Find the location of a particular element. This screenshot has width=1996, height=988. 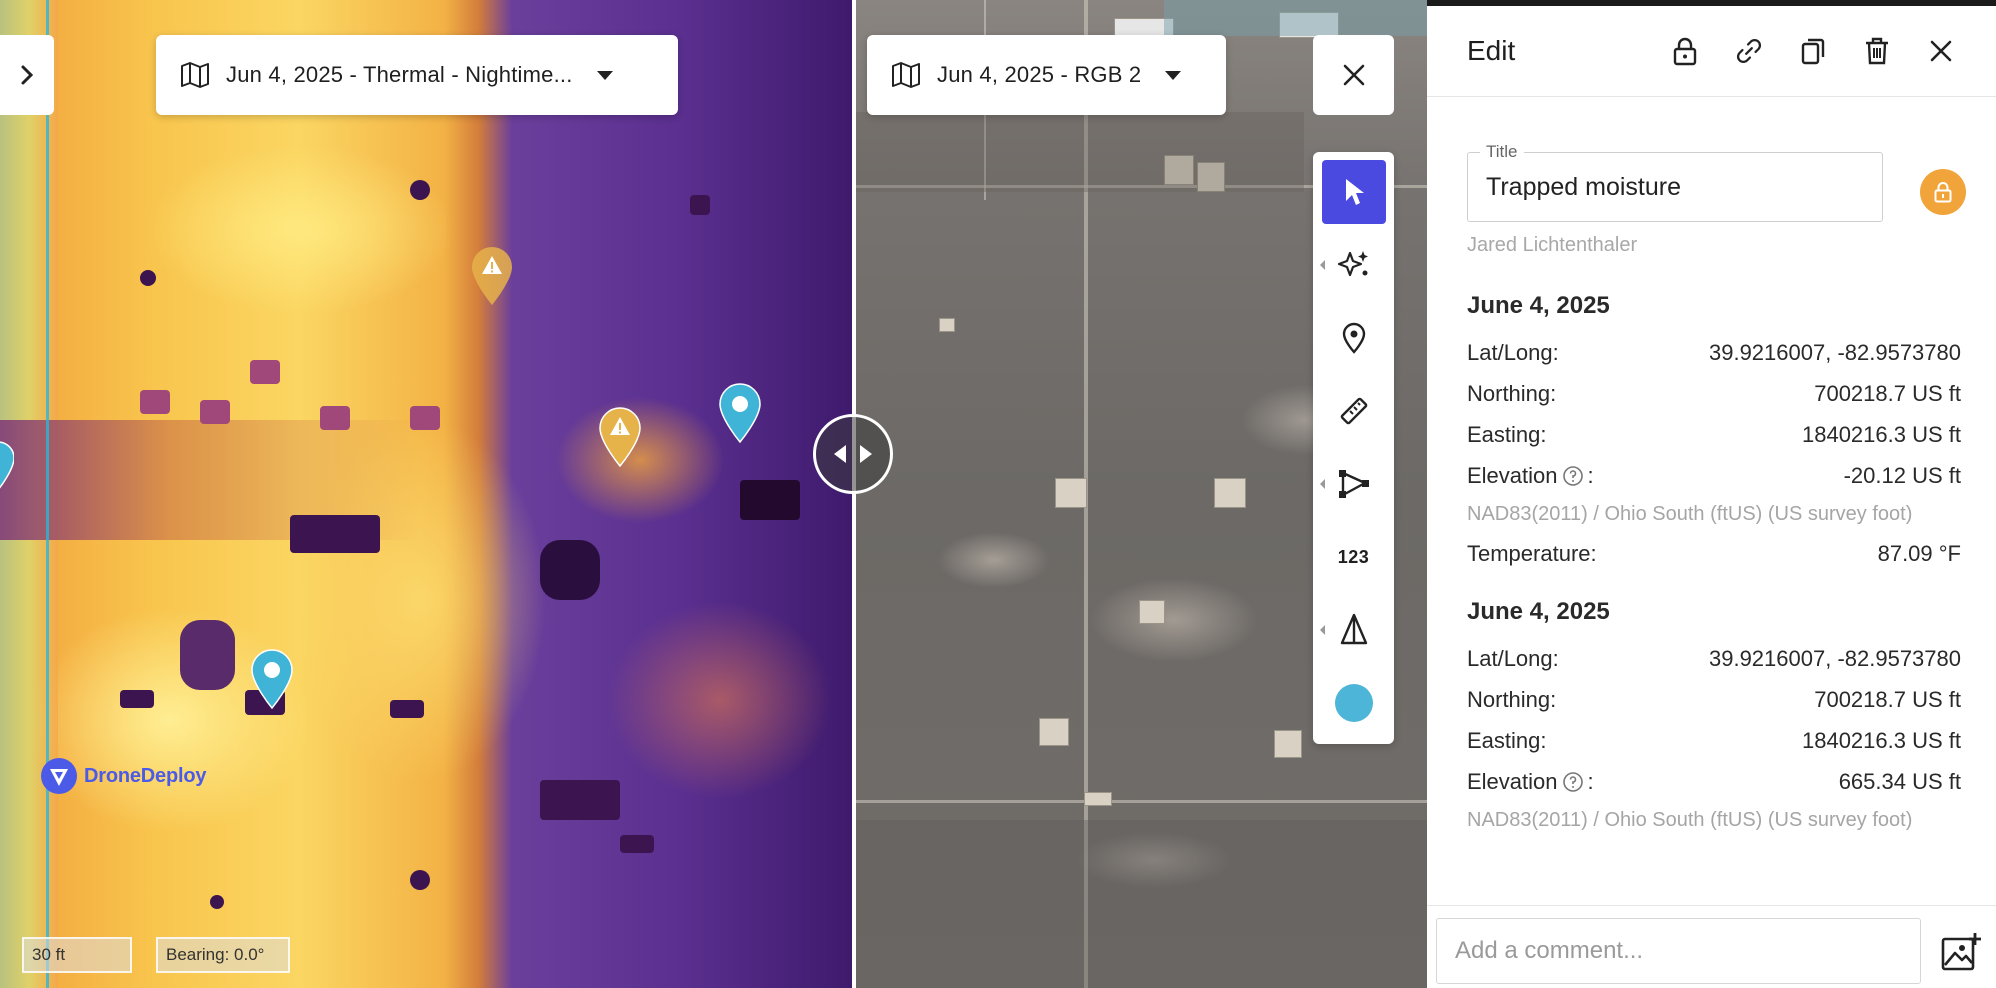

duplicate-button is located at coordinates (1813, 51).